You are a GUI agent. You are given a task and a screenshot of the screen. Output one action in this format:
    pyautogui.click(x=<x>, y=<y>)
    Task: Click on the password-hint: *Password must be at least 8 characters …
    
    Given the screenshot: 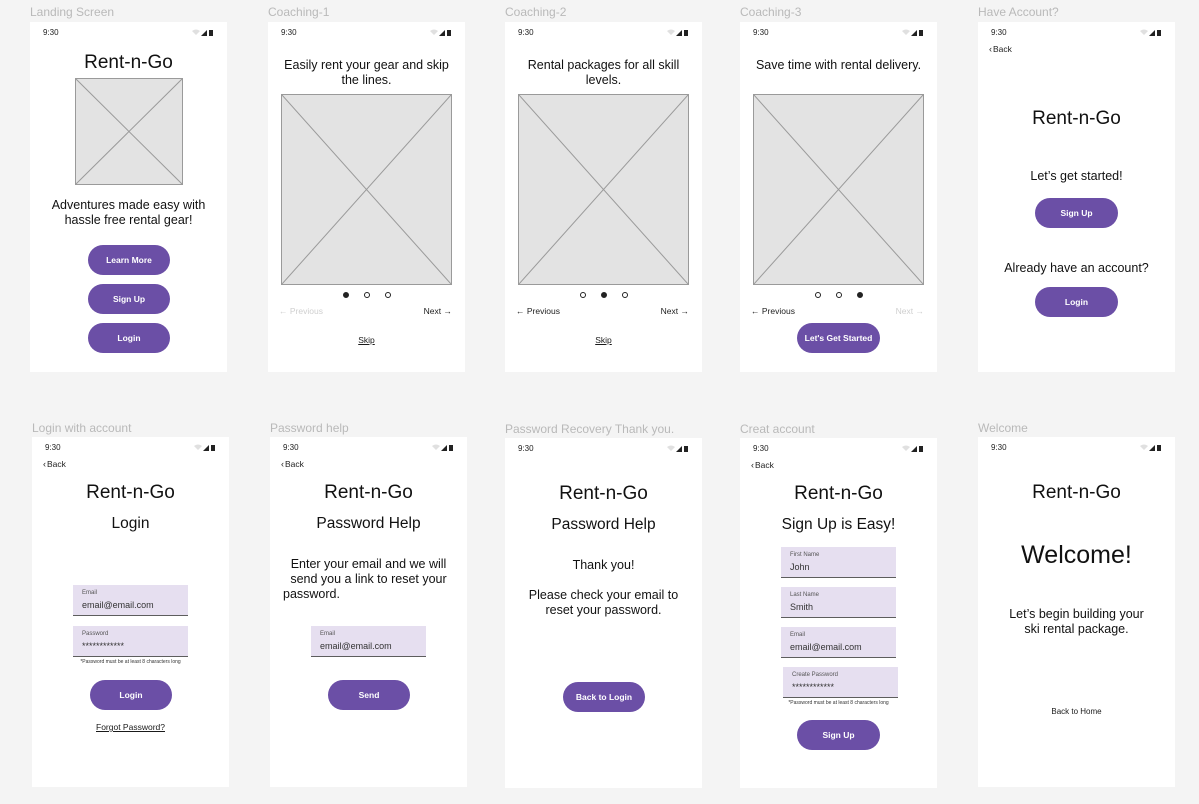 What is the action you would take?
    pyautogui.click(x=130, y=662)
    